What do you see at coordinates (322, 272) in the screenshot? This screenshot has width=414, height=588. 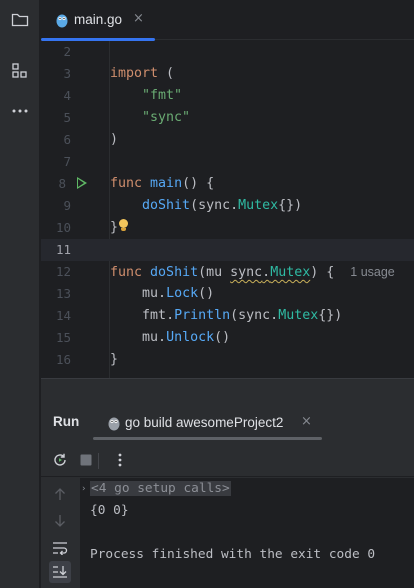 I see `punct: ) {` at bounding box center [322, 272].